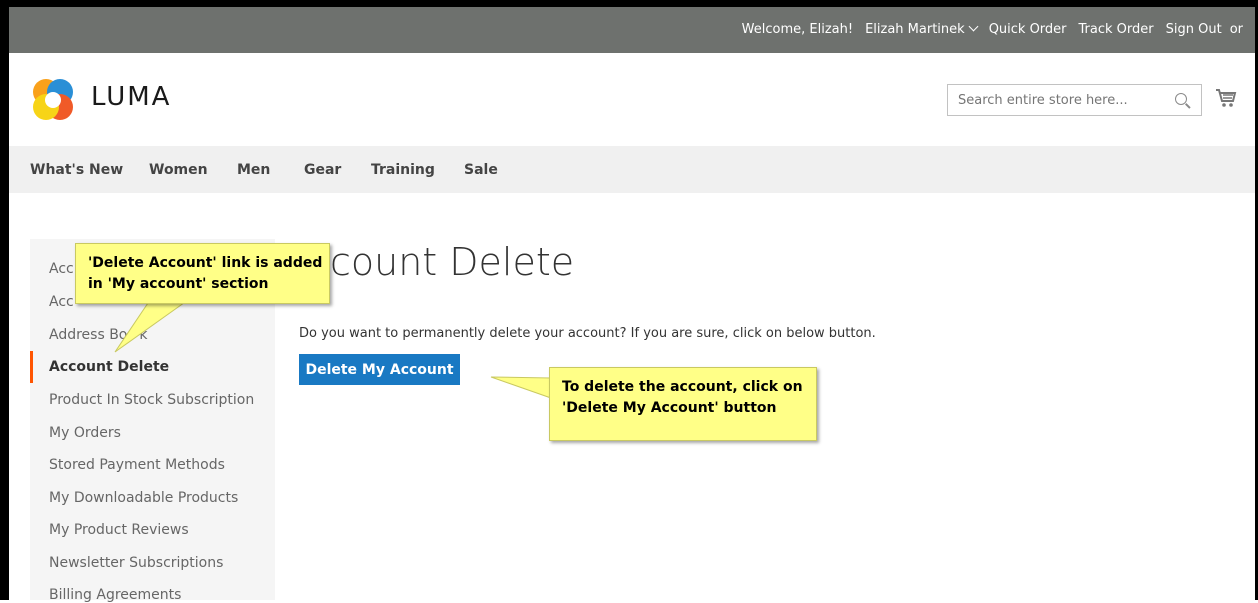 This screenshot has width=1258, height=603. I want to click on callout-line: in 'My account' section, so click(178, 284).